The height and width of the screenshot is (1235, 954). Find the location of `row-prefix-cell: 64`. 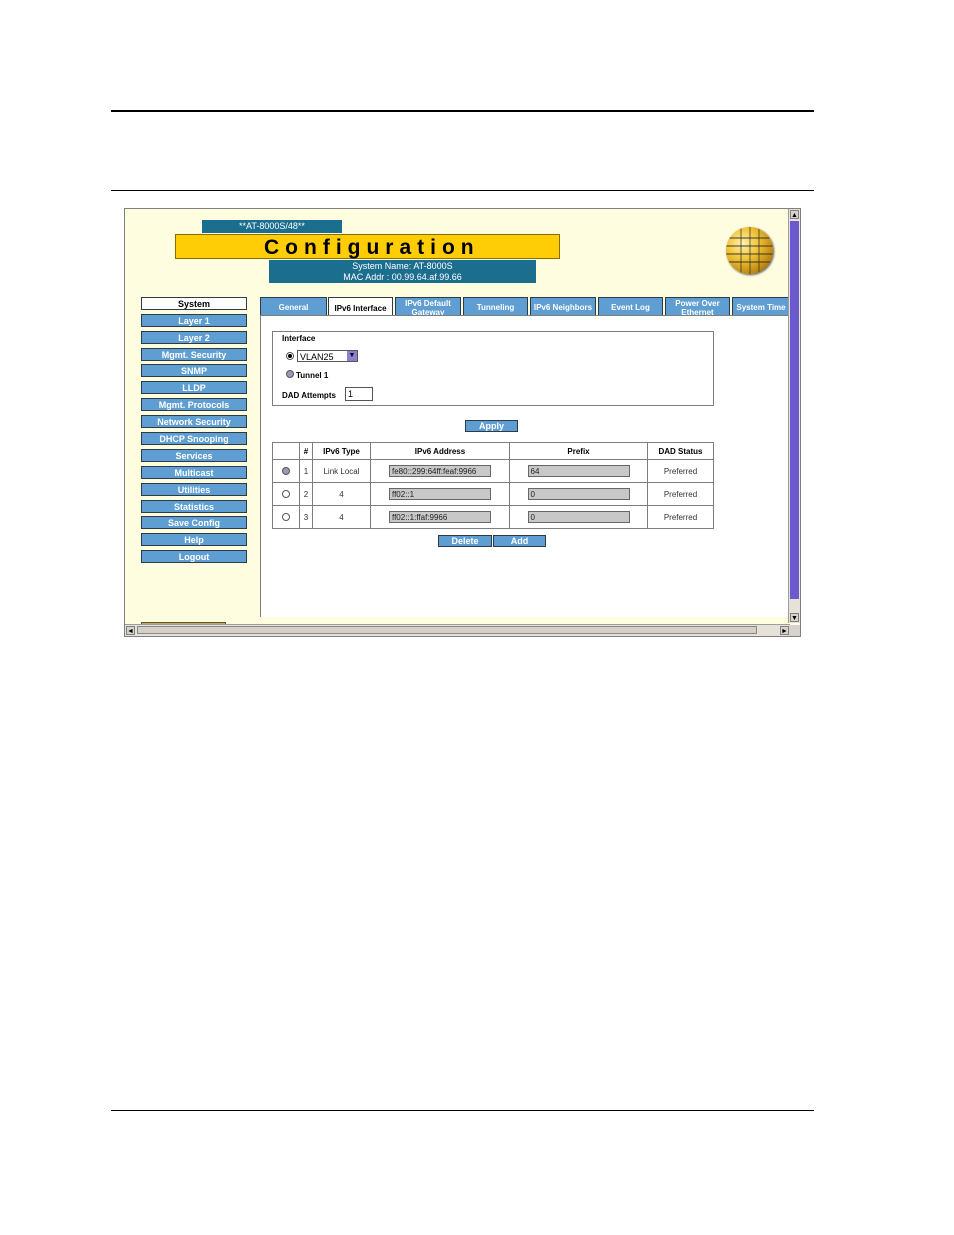

row-prefix-cell: 64 is located at coordinates (579, 471).